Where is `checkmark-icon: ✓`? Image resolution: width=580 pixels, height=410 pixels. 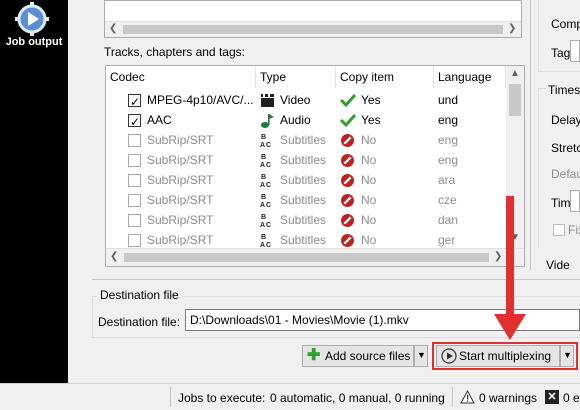 checkmark-icon: ✓ is located at coordinates (135, 102).